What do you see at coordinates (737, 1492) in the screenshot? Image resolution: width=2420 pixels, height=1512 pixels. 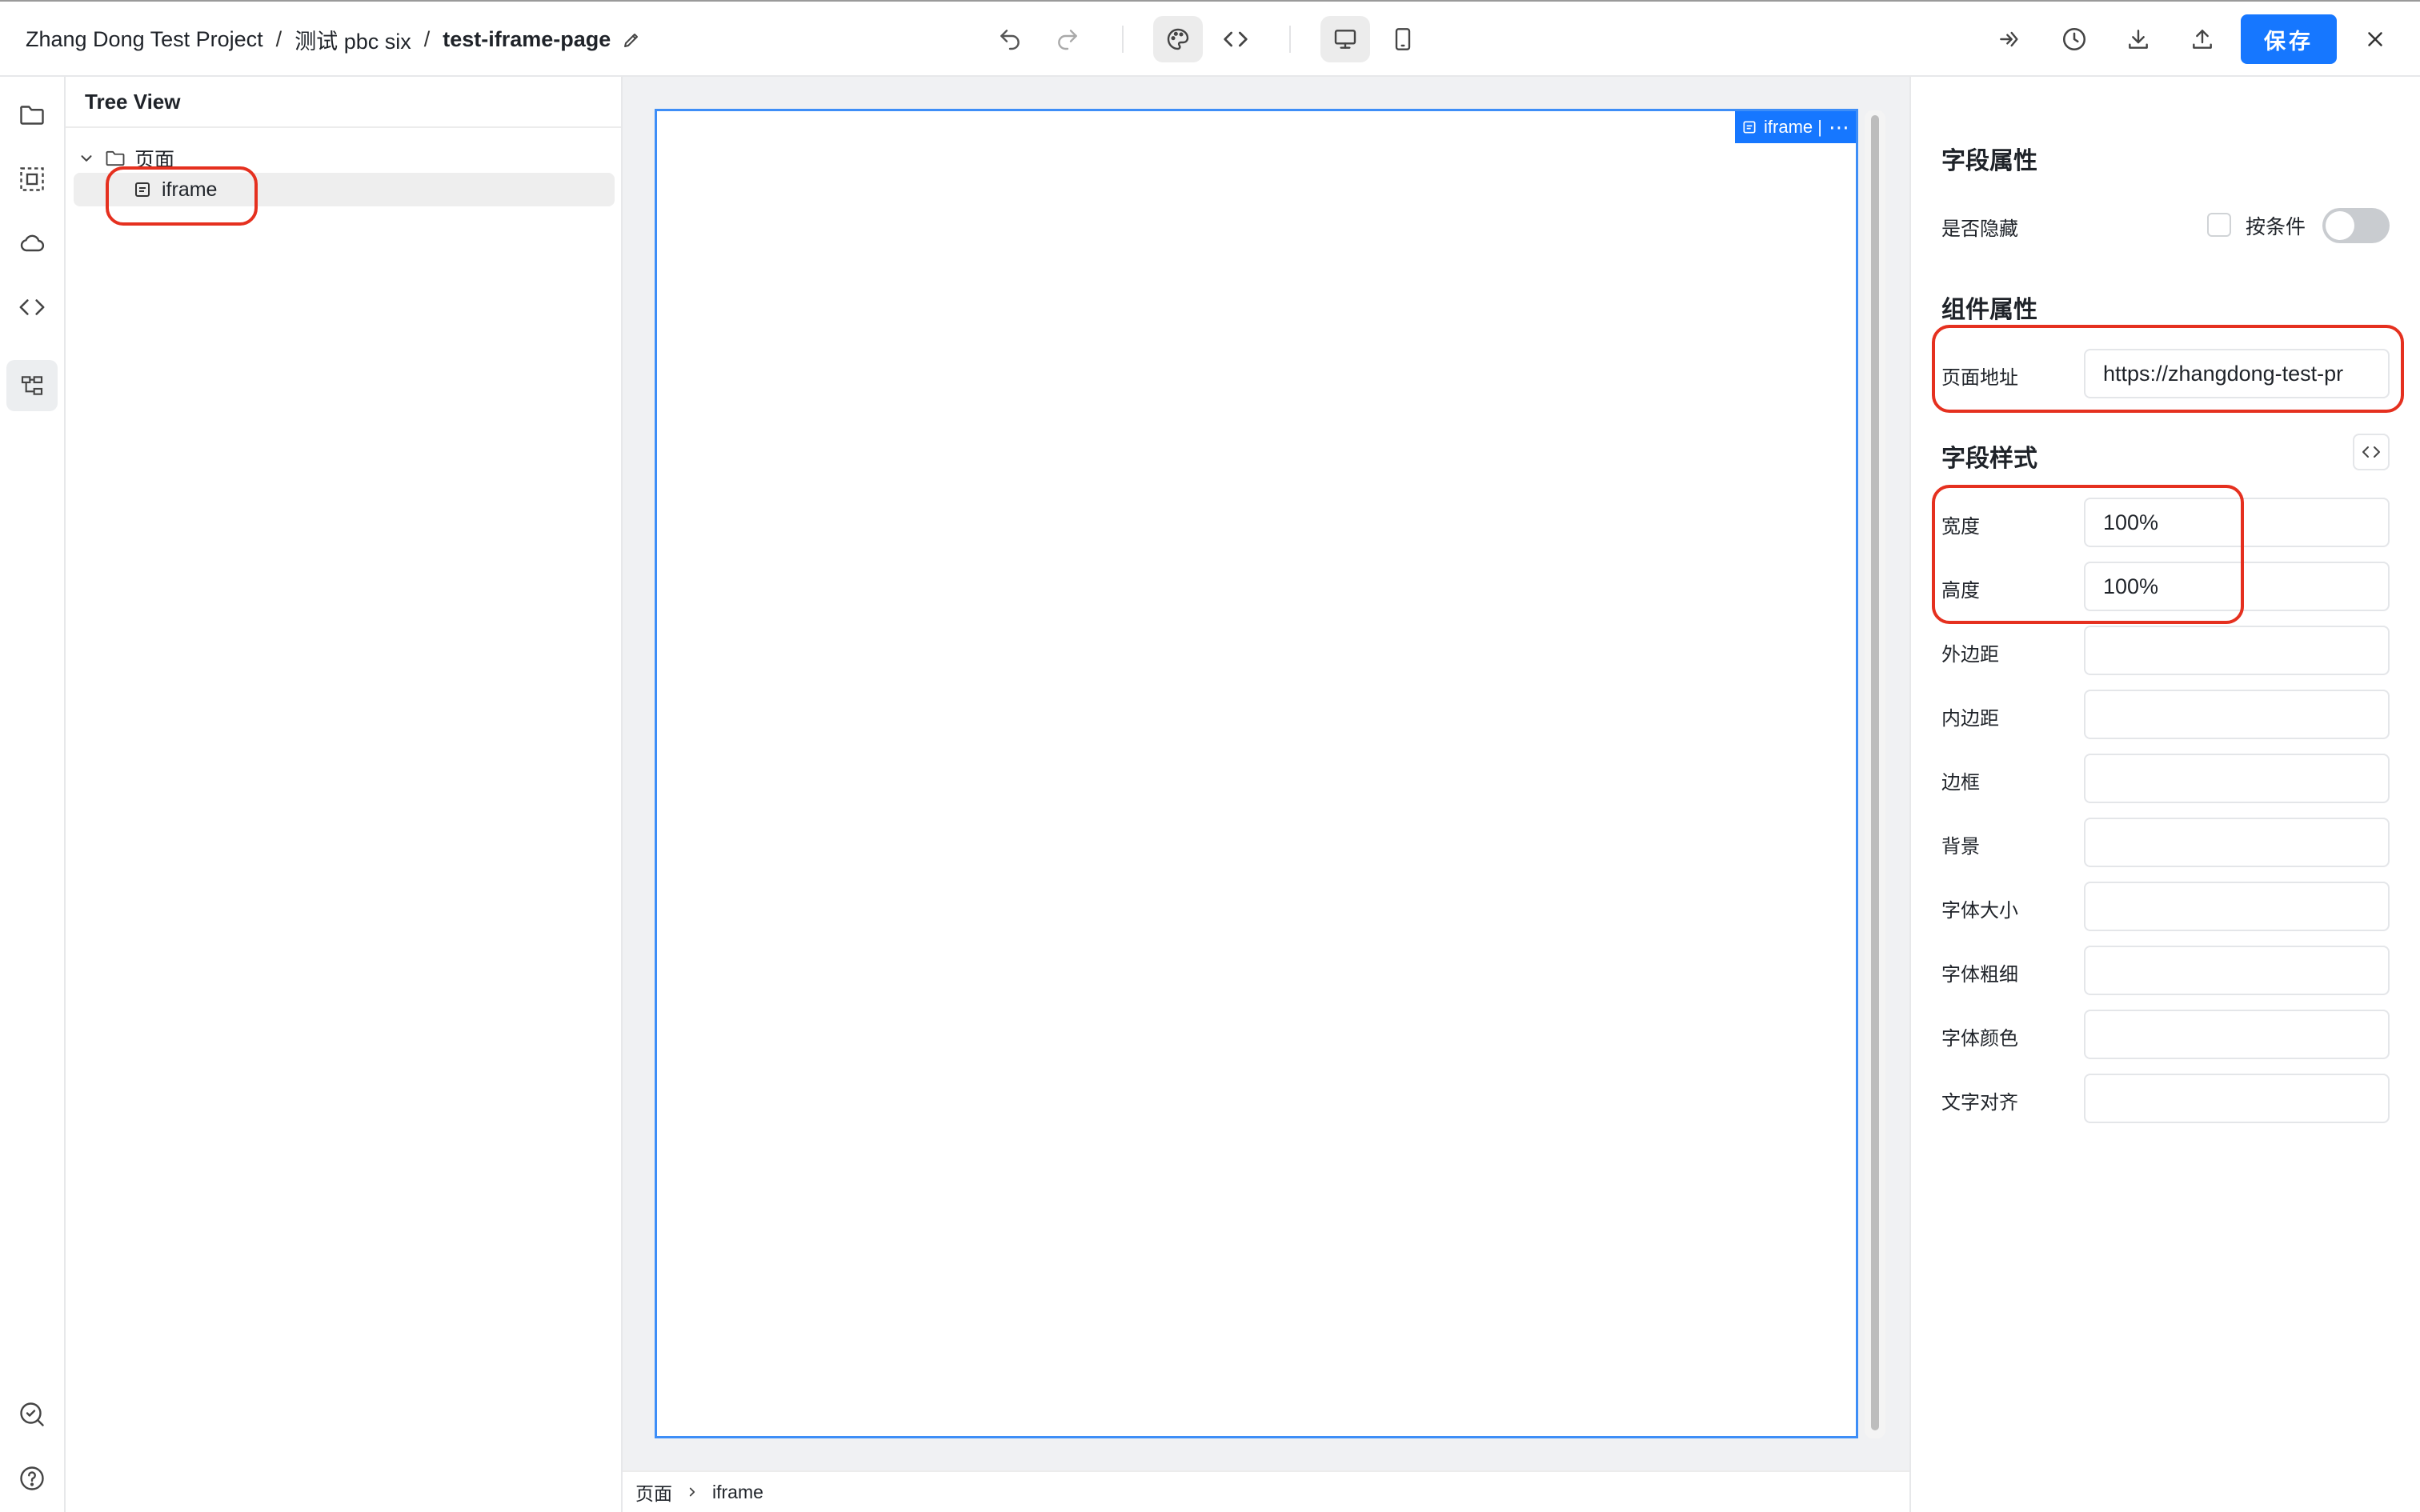 I see `component-breadcrumb-current: iframe` at bounding box center [737, 1492].